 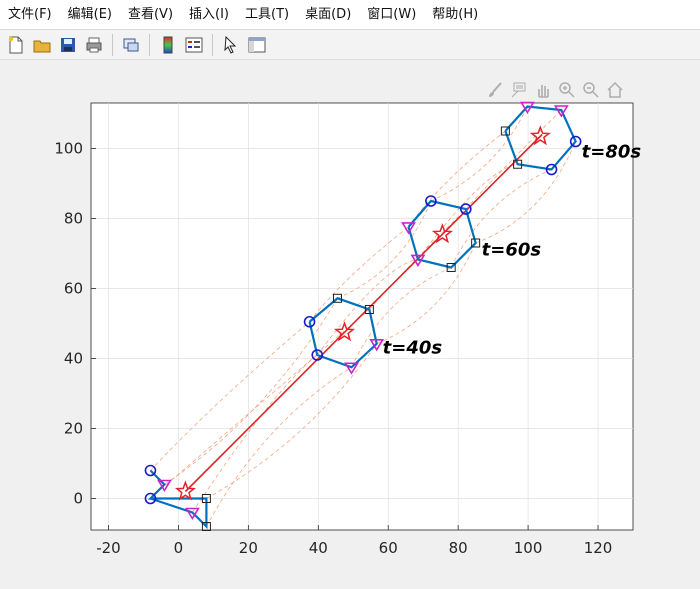 What do you see at coordinates (16, 45) in the screenshot?
I see `new-figure-icon` at bounding box center [16, 45].